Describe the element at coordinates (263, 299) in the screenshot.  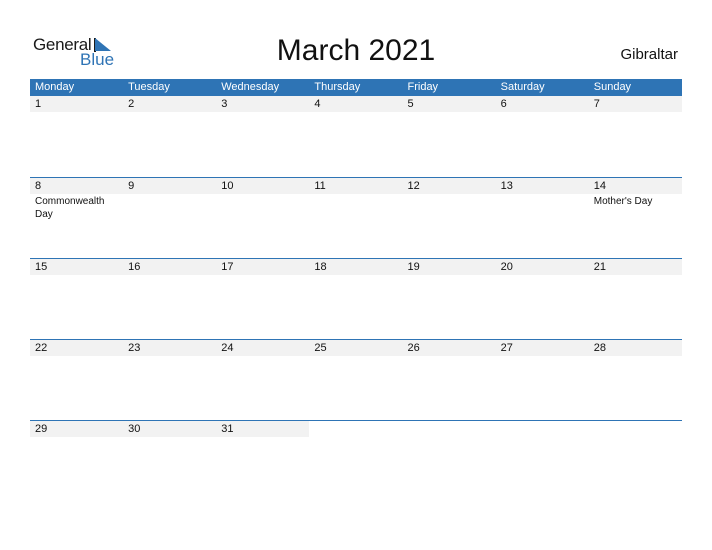
I see `day-cell: 17` at that location.